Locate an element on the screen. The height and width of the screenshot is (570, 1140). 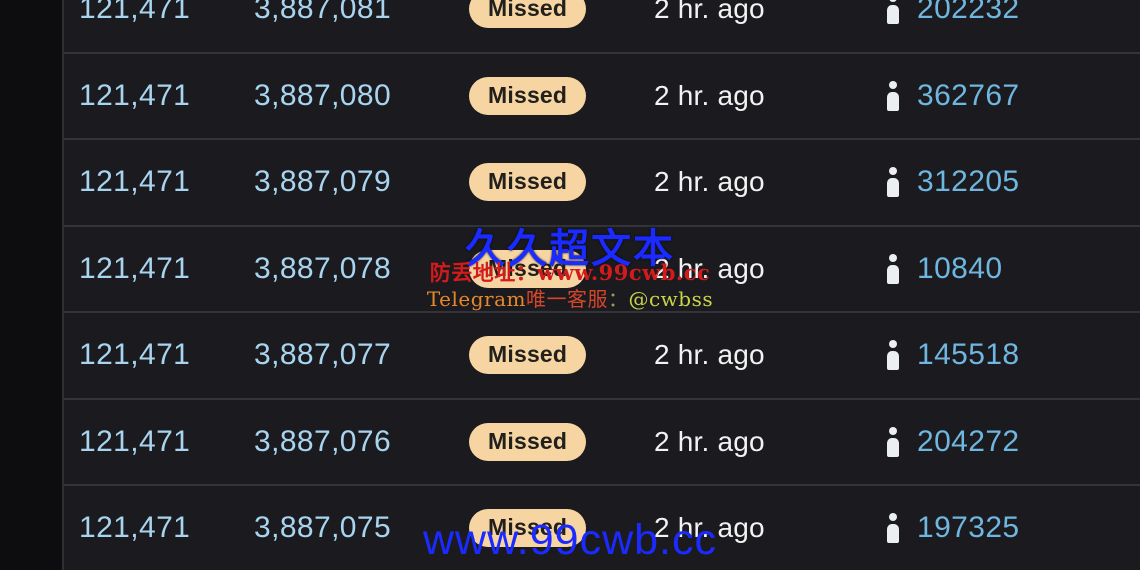
miners-value: 202232 is located at coordinates (968, 13).